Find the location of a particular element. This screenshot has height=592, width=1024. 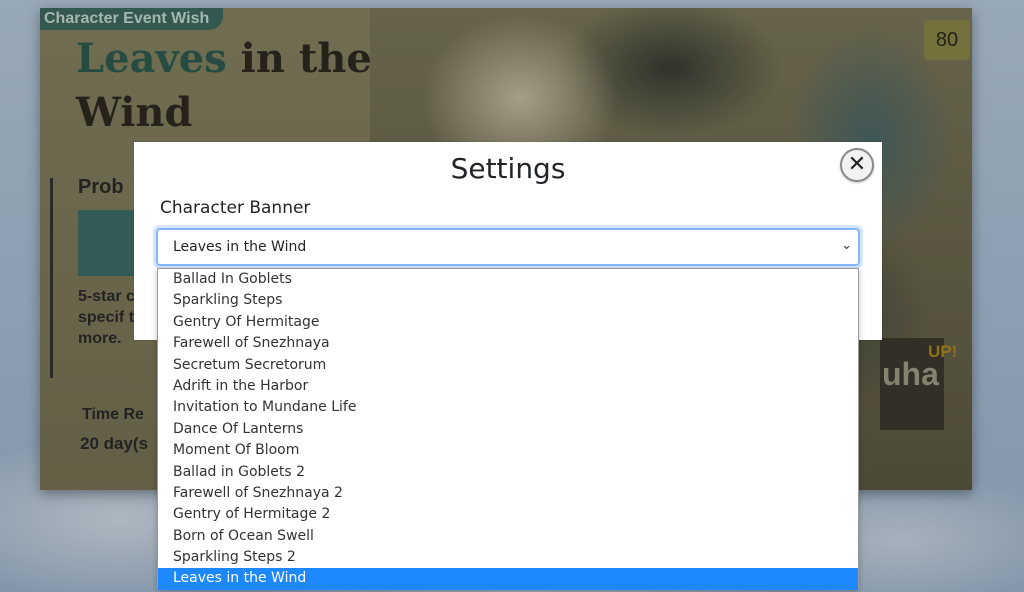

dropdown-option: Adrift in the Harbor is located at coordinates (508, 386).